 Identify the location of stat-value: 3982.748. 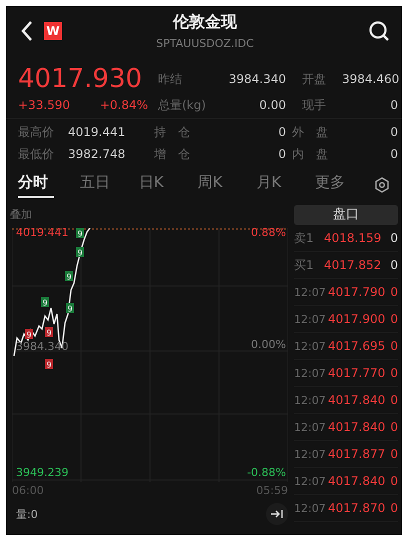
(97, 154).